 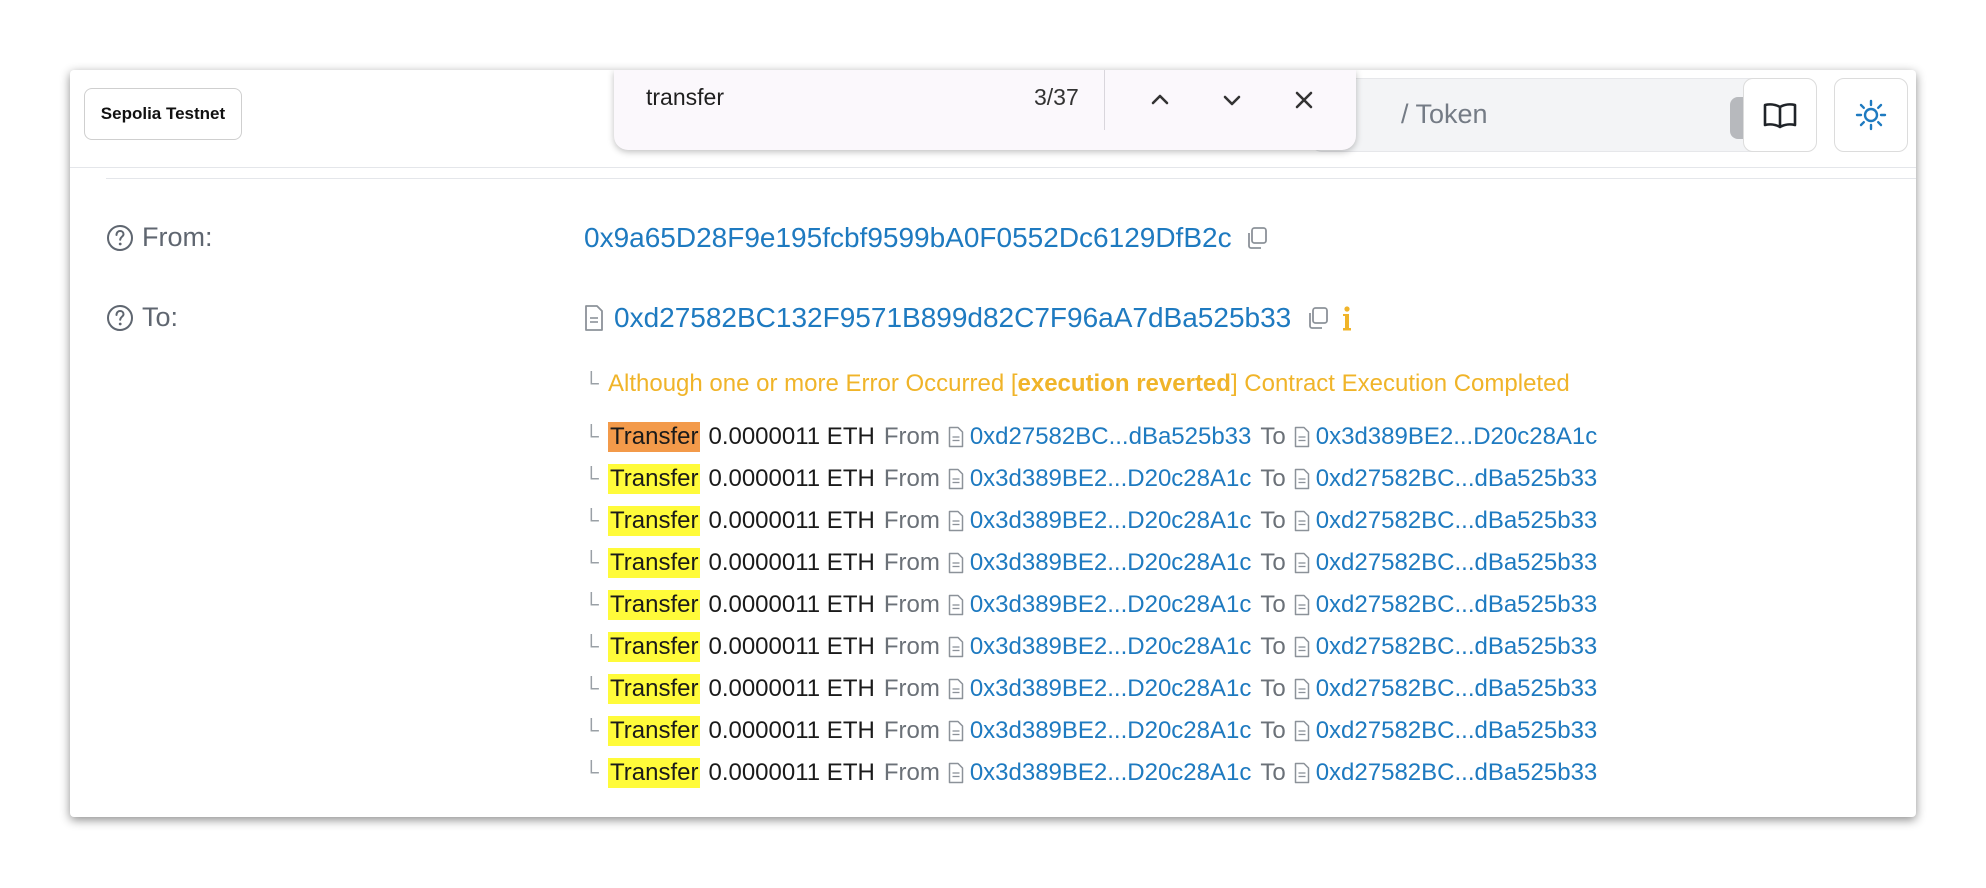 I want to click on note-prefix: Although one or more Error Occurred [, so click(x=813, y=383).